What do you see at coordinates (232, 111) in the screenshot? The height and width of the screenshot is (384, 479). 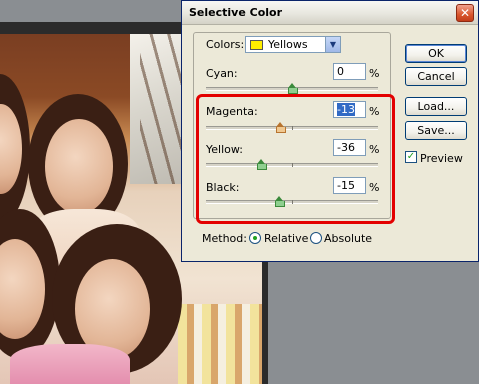 I see `magenta-label: Magenta:` at bounding box center [232, 111].